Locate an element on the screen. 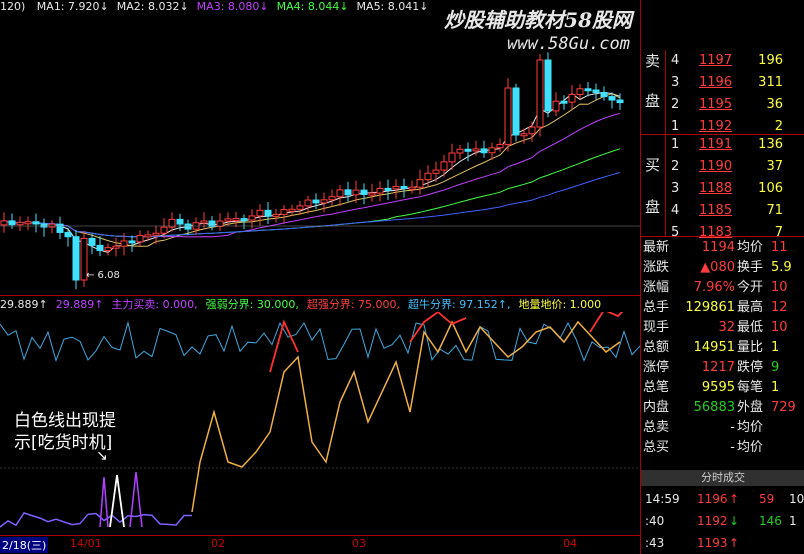  tick-row: :40 1192 ↓ 146 1 is located at coordinates (722, 521).